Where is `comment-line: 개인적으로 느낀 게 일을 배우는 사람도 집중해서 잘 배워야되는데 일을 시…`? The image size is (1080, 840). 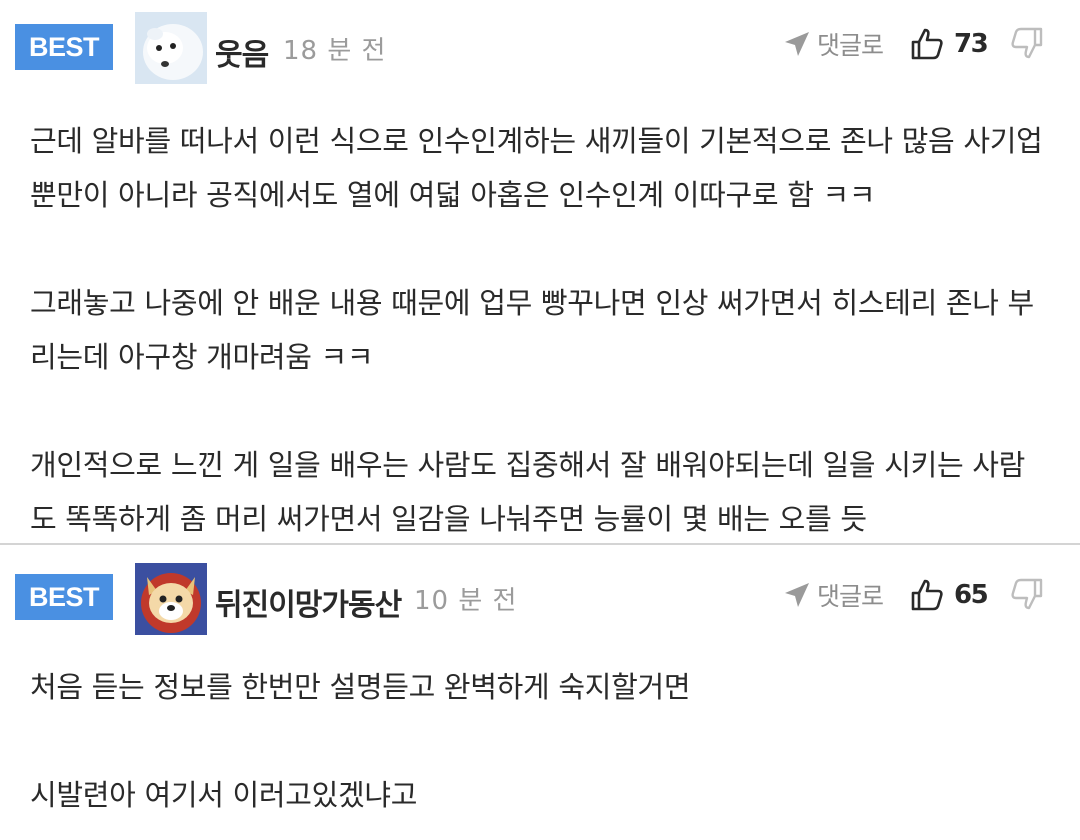
comment-line: 개인적으로 느낀 게 일을 배우는 사람도 집중해서 잘 배워야되는데 일을 시… is located at coordinates (528, 465).